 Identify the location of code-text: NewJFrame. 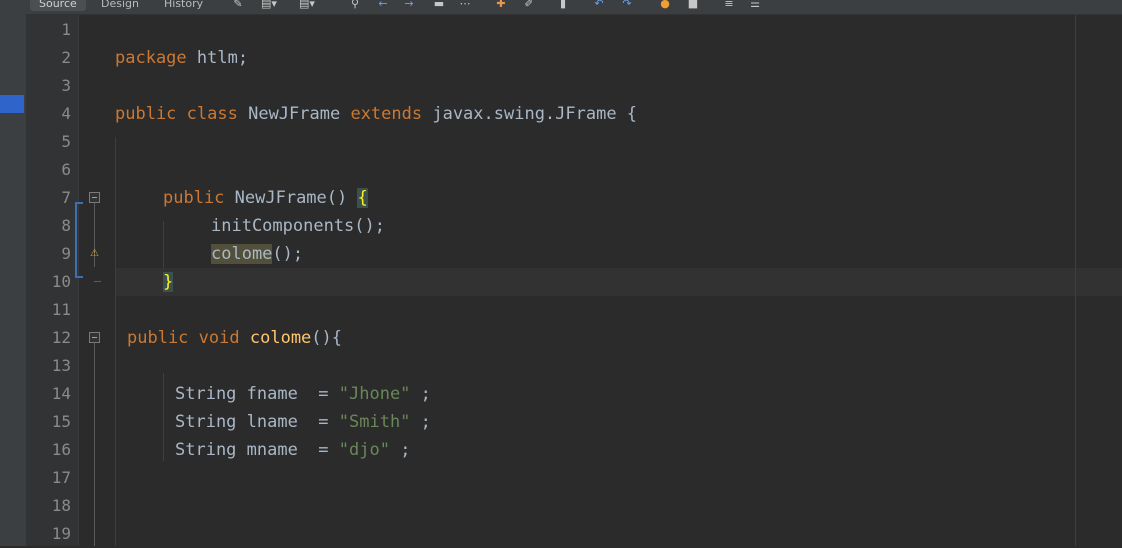
(294, 114).